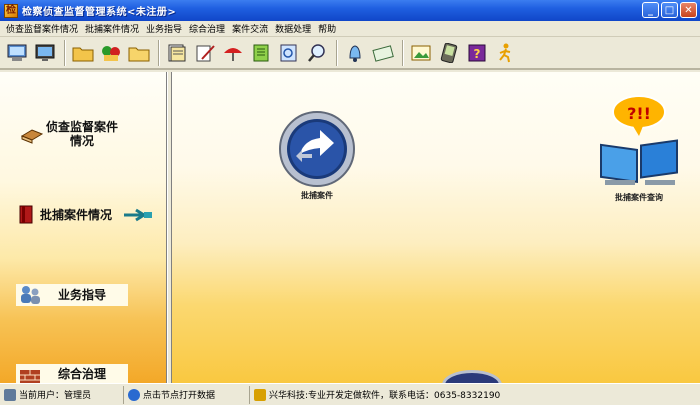  I want to click on info-icon, so click(134, 394).